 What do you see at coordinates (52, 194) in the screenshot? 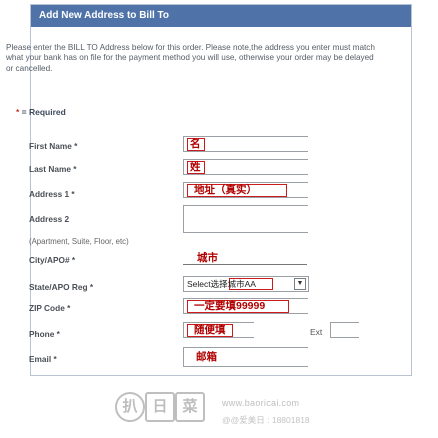
I see `address1-label: Address 1 *` at bounding box center [52, 194].